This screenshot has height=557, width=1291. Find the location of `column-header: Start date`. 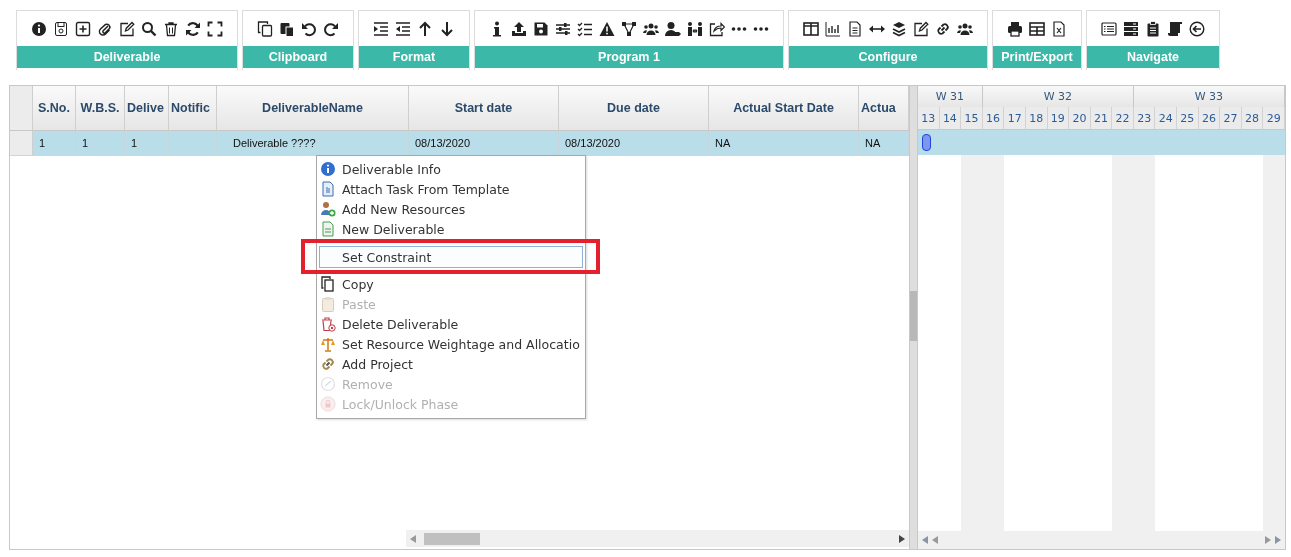

column-header: Start date is located at coordinates (484, 108).